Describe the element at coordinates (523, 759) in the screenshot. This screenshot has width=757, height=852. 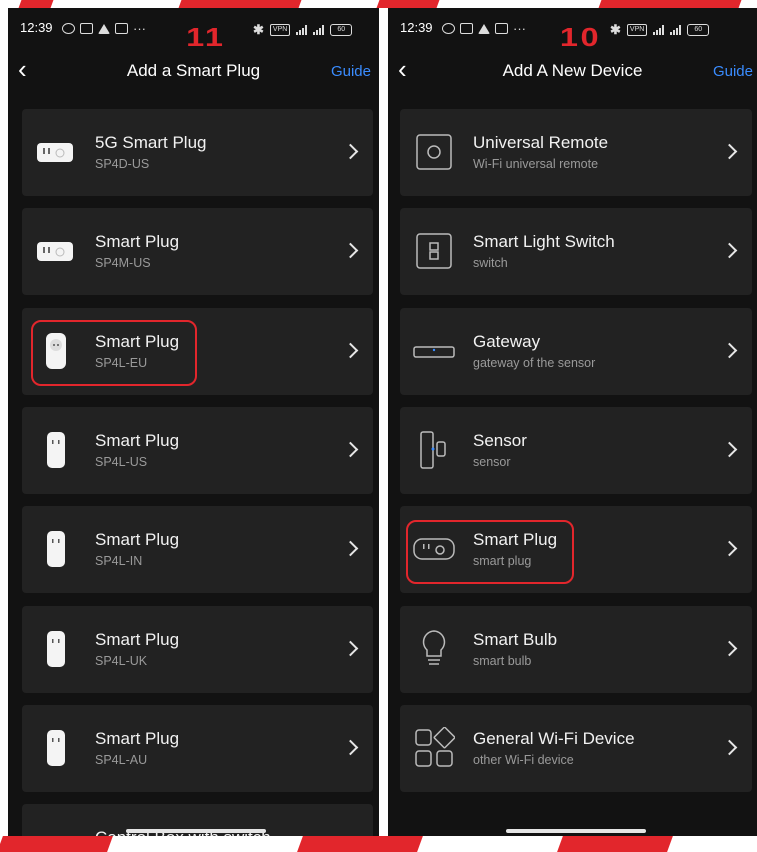
I see `item-subtitle: other Wi-Fi device` at that location.